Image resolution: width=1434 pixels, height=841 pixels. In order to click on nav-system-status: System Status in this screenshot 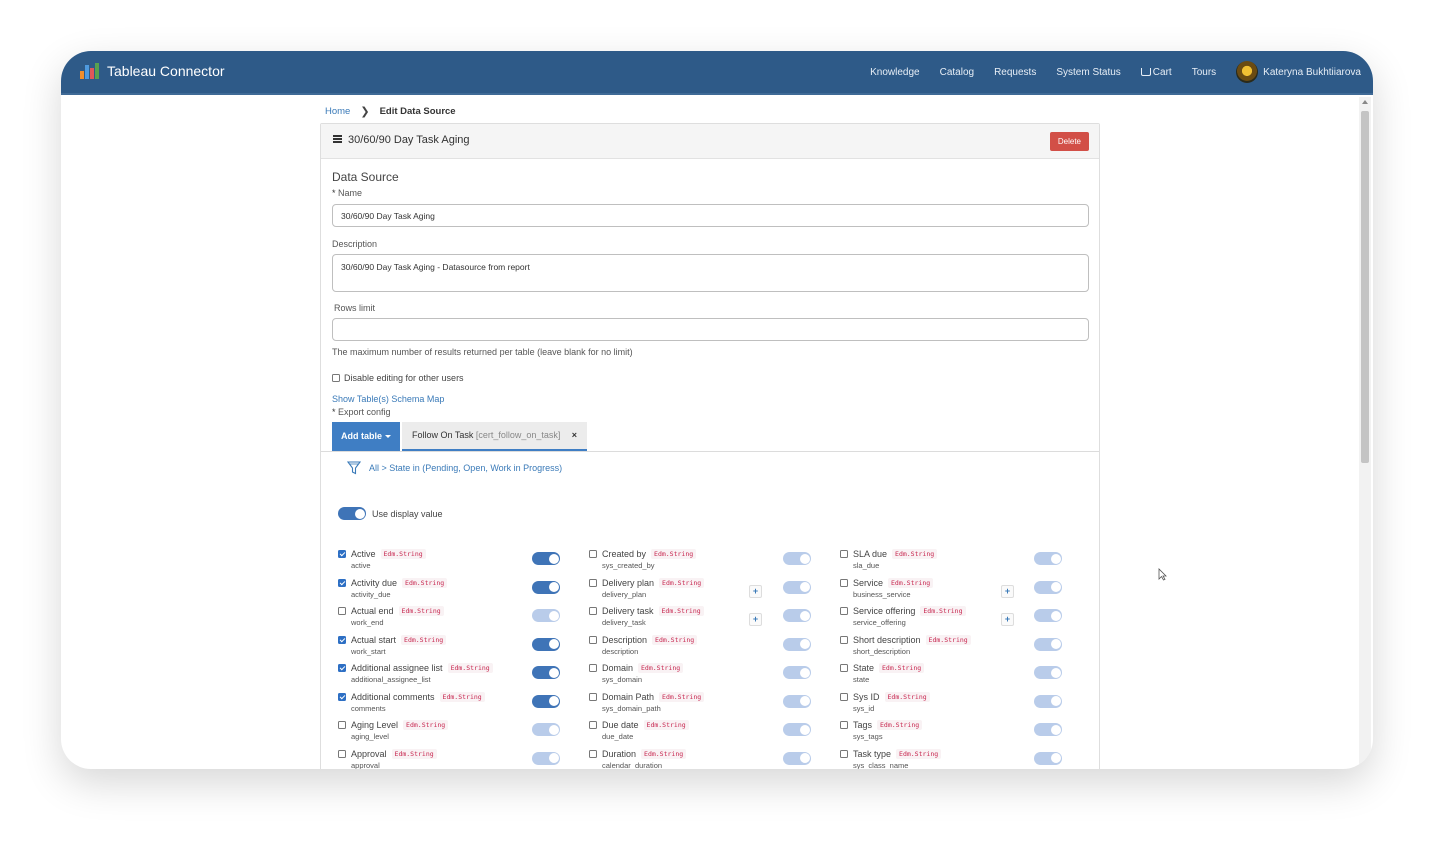, I will do `click(1088, 72)`.